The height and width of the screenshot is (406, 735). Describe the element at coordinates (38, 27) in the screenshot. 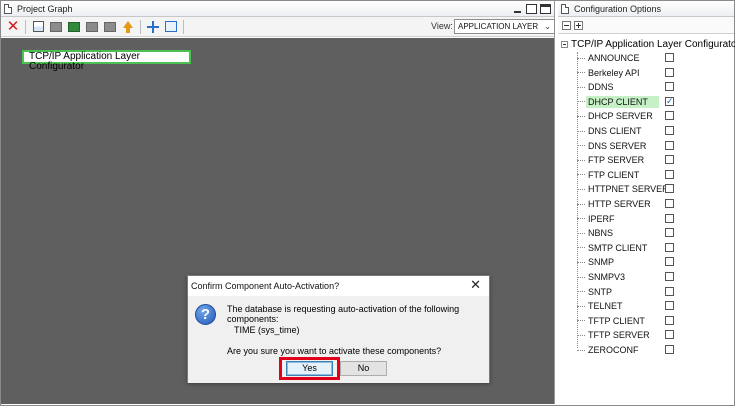

I see `new-button` at that location.